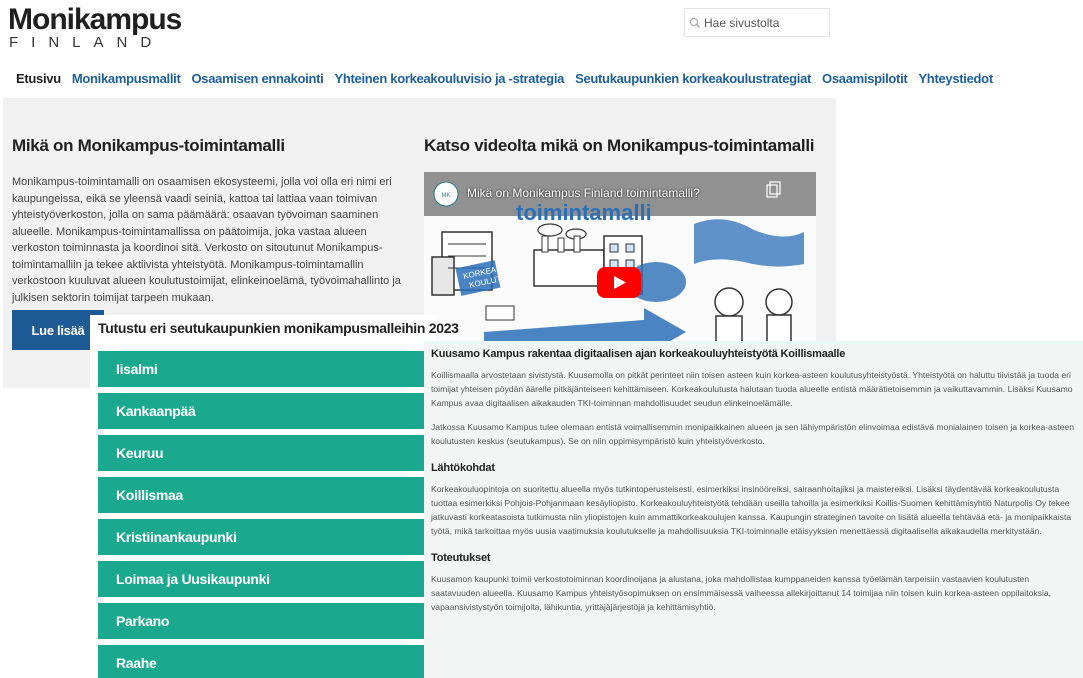 This screenshot has height=678, width=1083. What do you see at coordinates (463, 468) in the screenshot?
I see `panel-subheading-lahtokohdat: Lähtökohdat` at bounding box center [463, 468].